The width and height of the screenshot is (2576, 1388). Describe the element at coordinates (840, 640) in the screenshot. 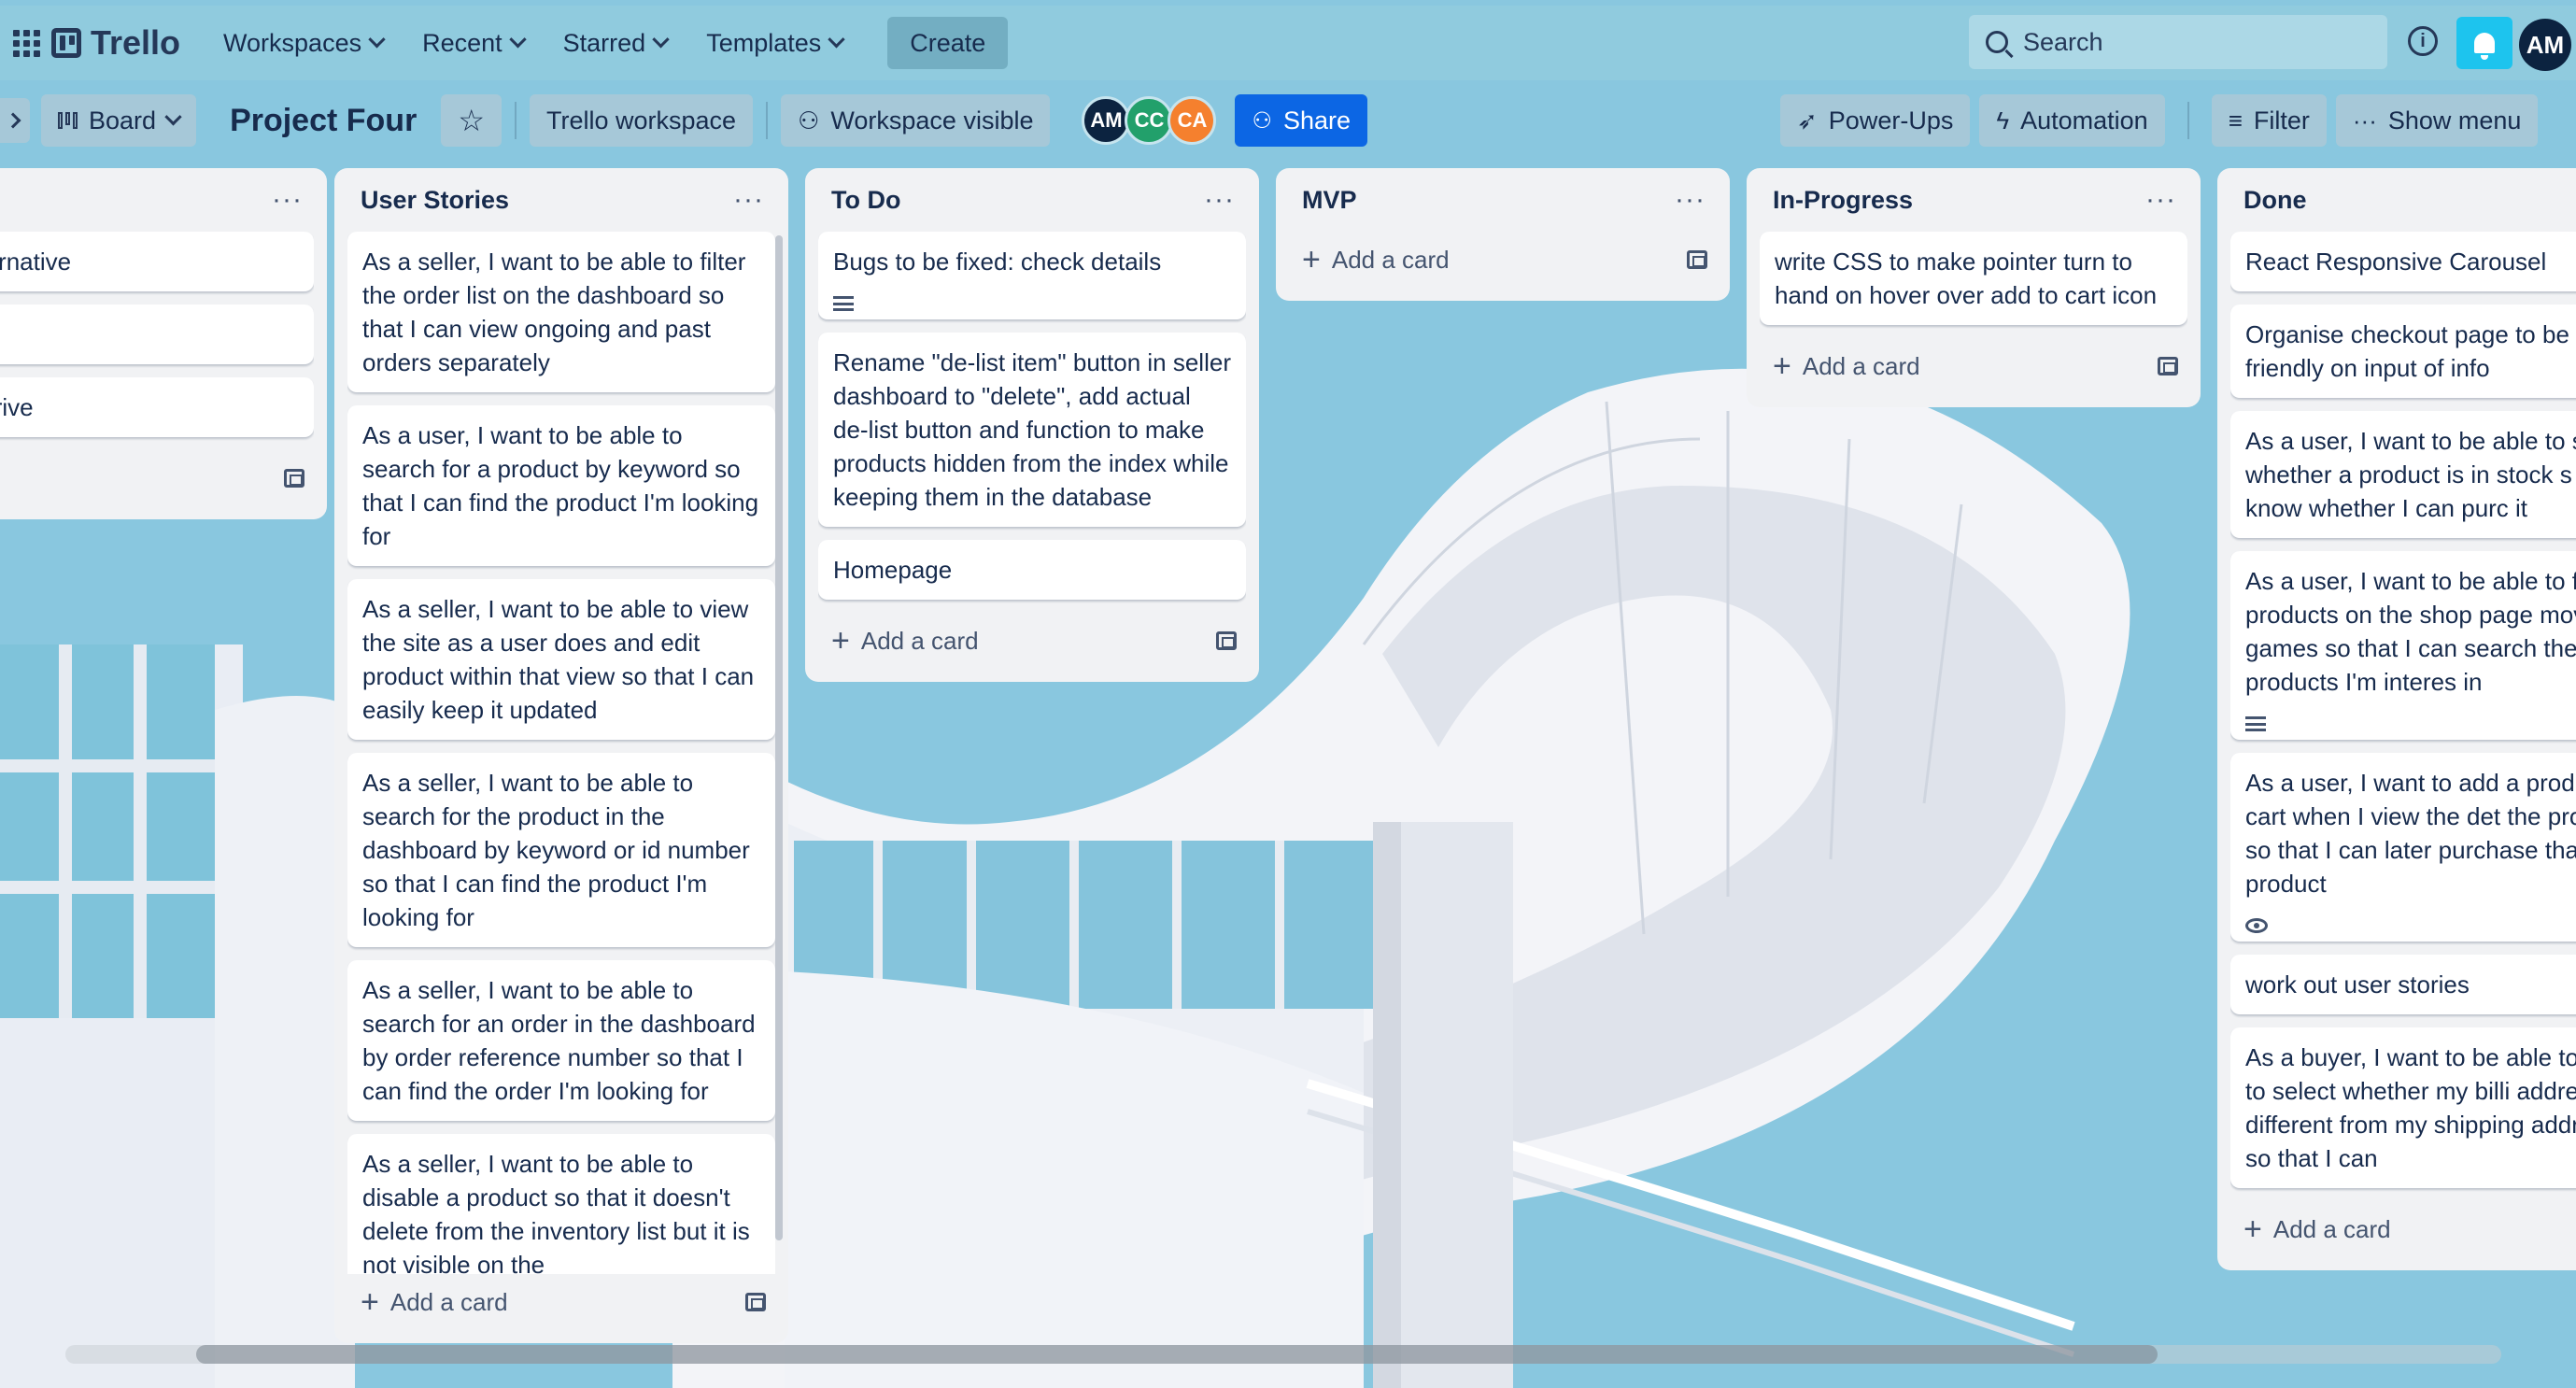

I see `plus-icon: +` at that location.